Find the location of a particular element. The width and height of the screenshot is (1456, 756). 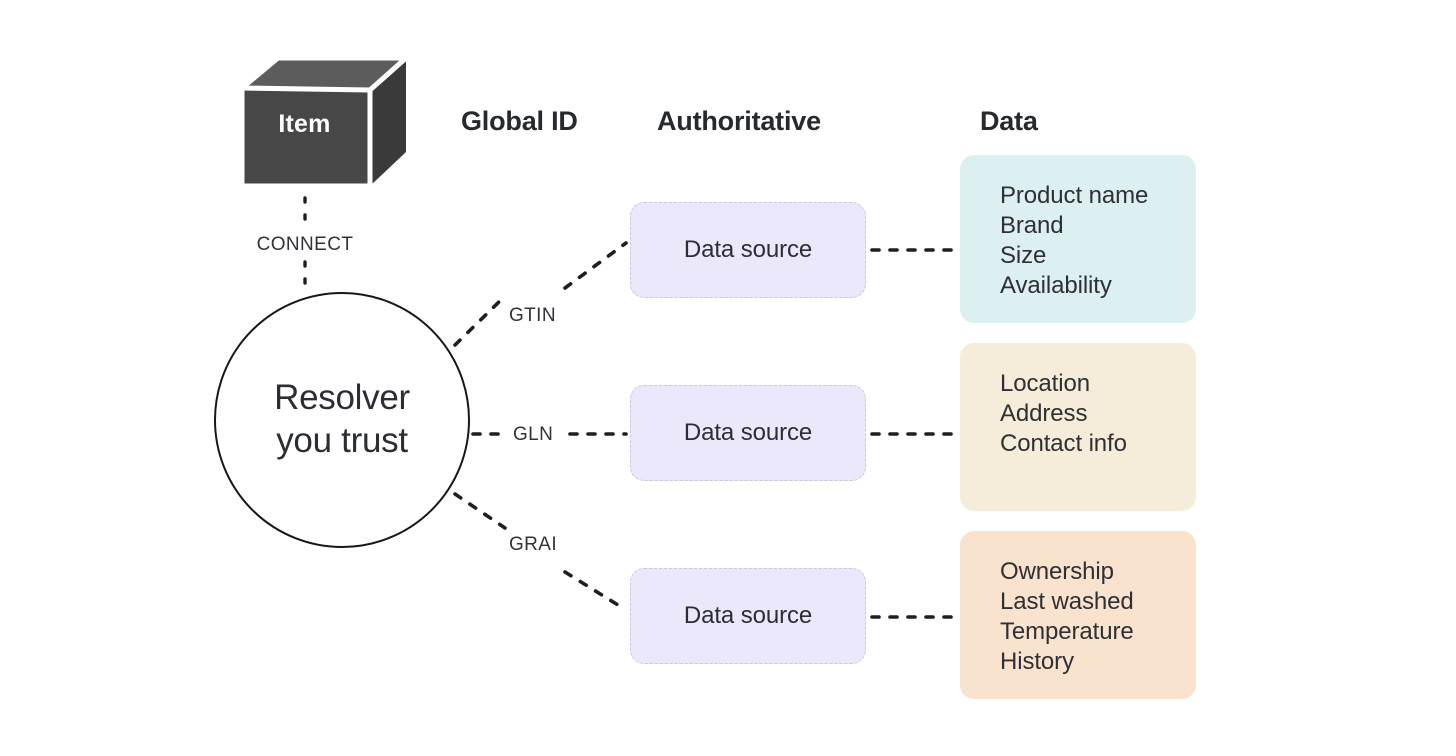

data-source-box-gln: Data source is located at coordinates (748, 433).